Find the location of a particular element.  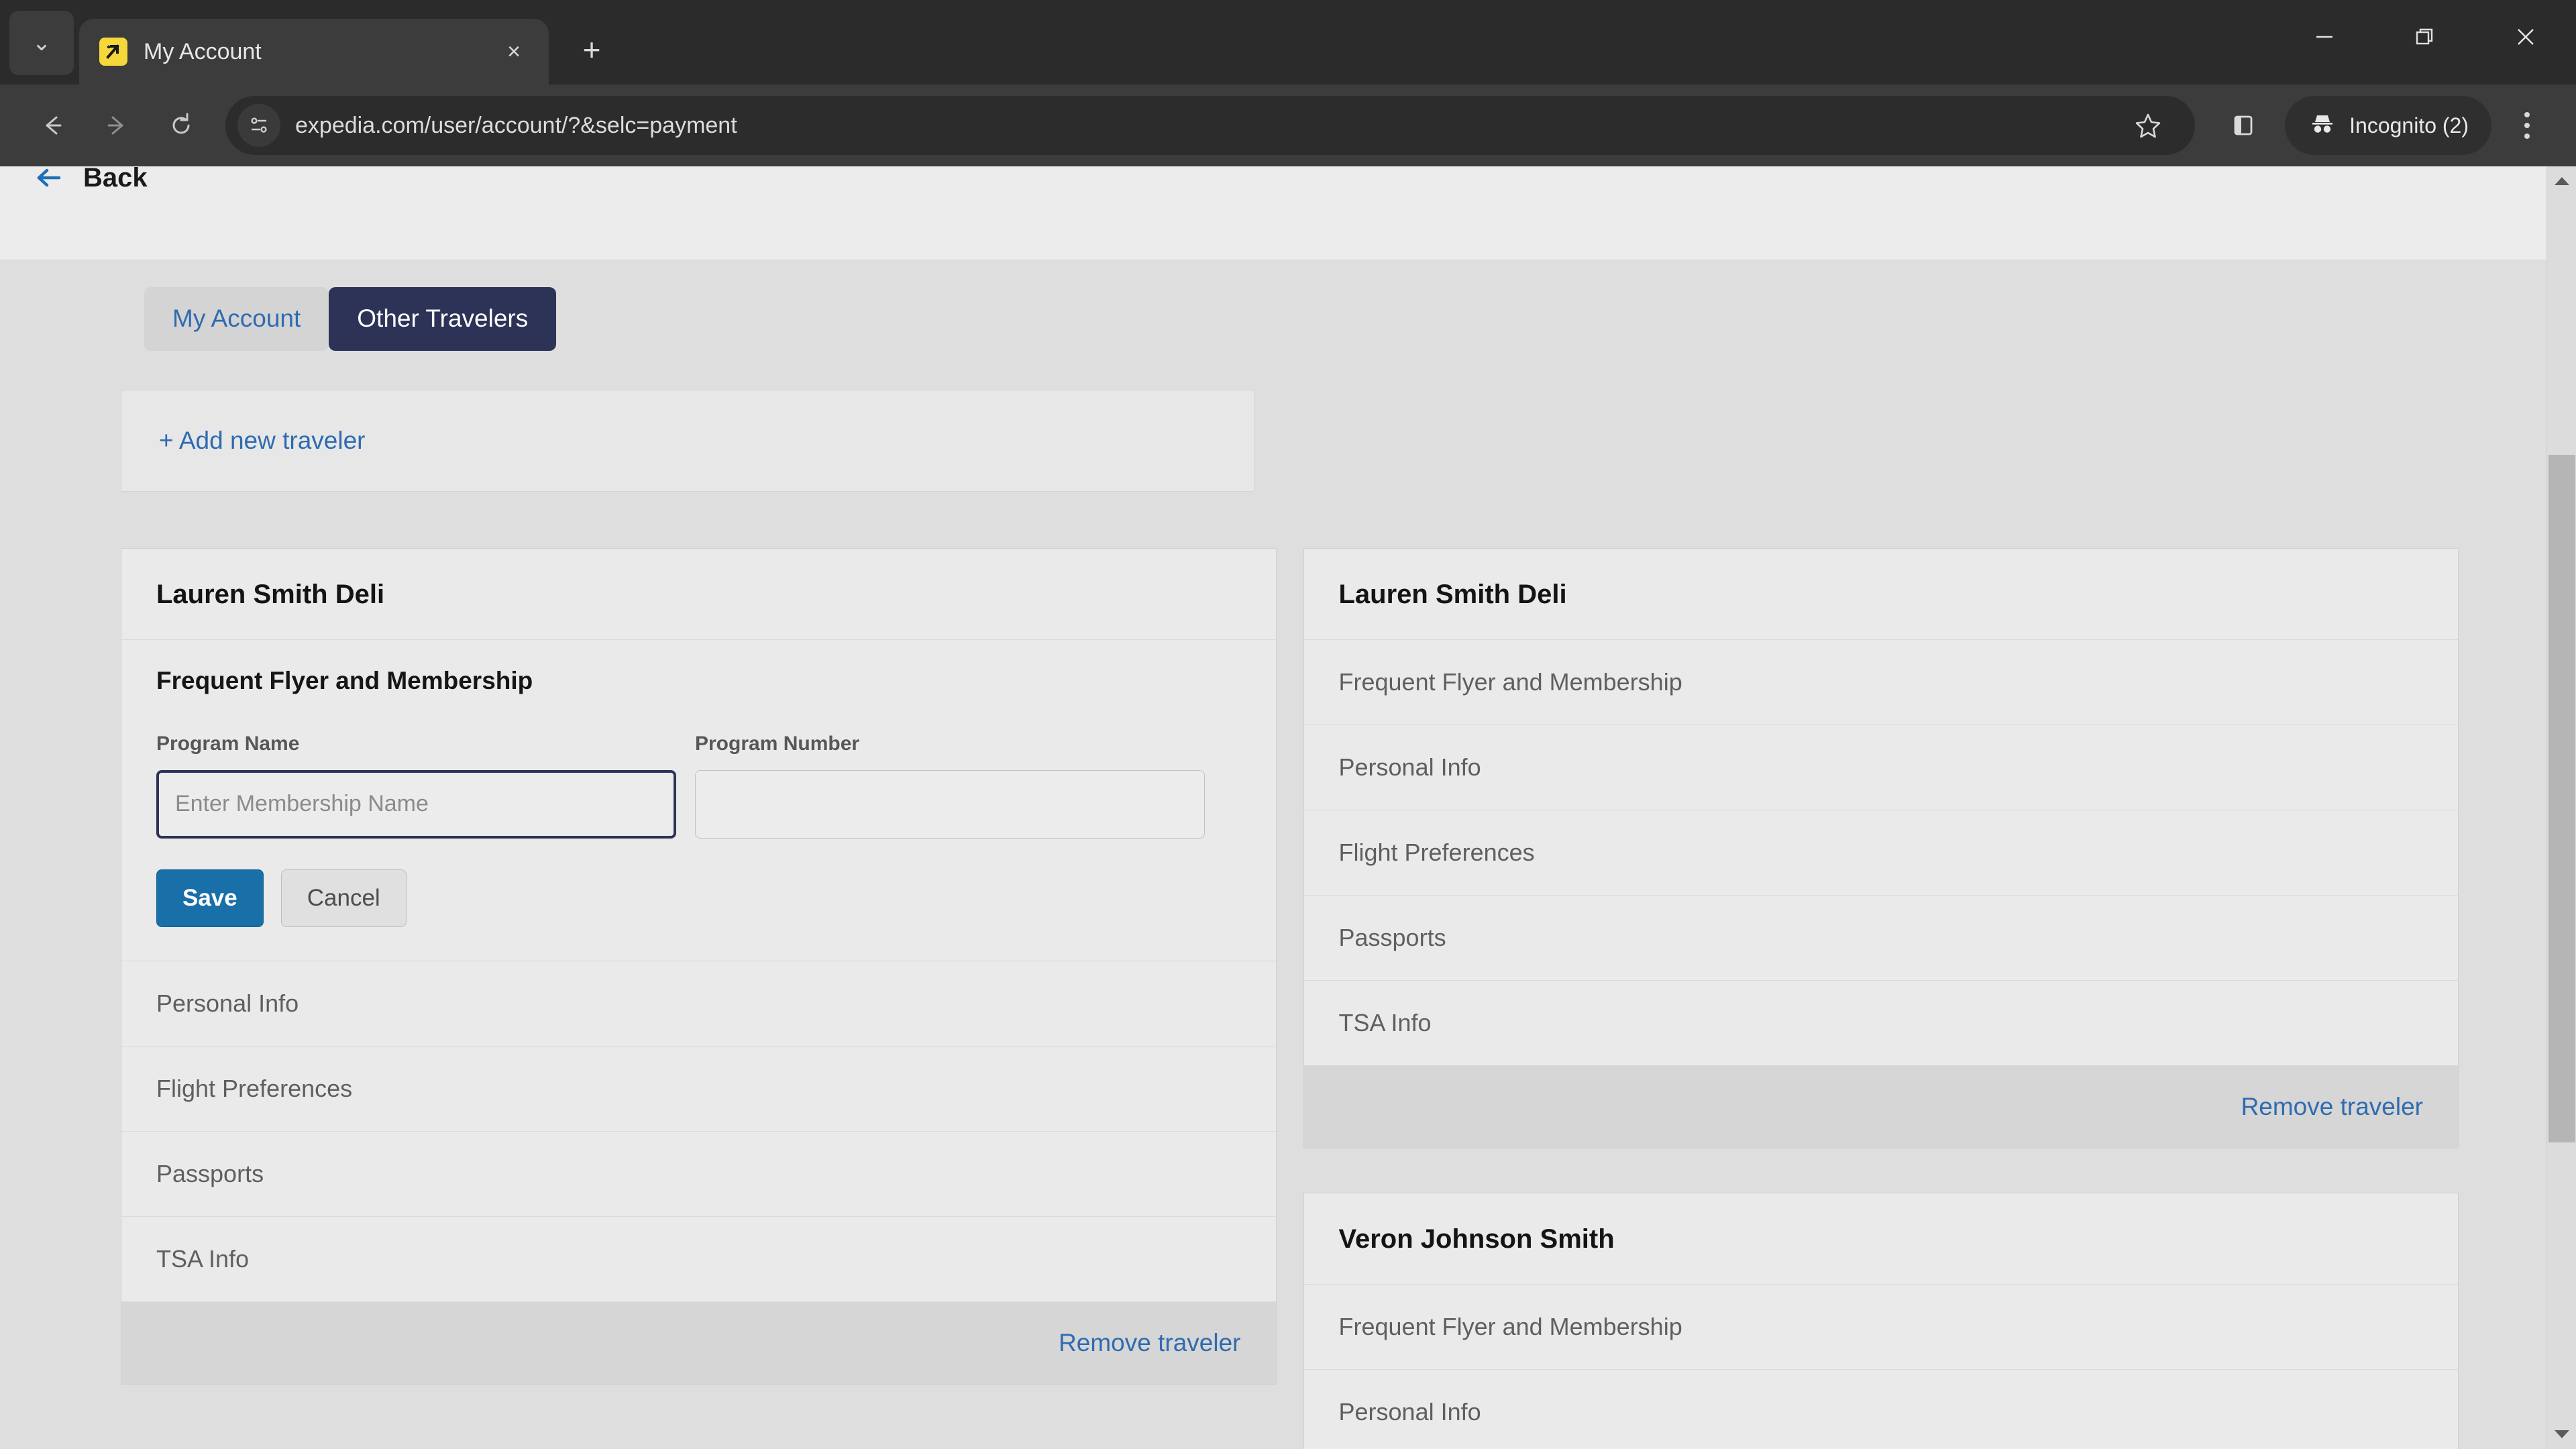

form-buttons: Save Cancel is located at coordinates (698, 898).